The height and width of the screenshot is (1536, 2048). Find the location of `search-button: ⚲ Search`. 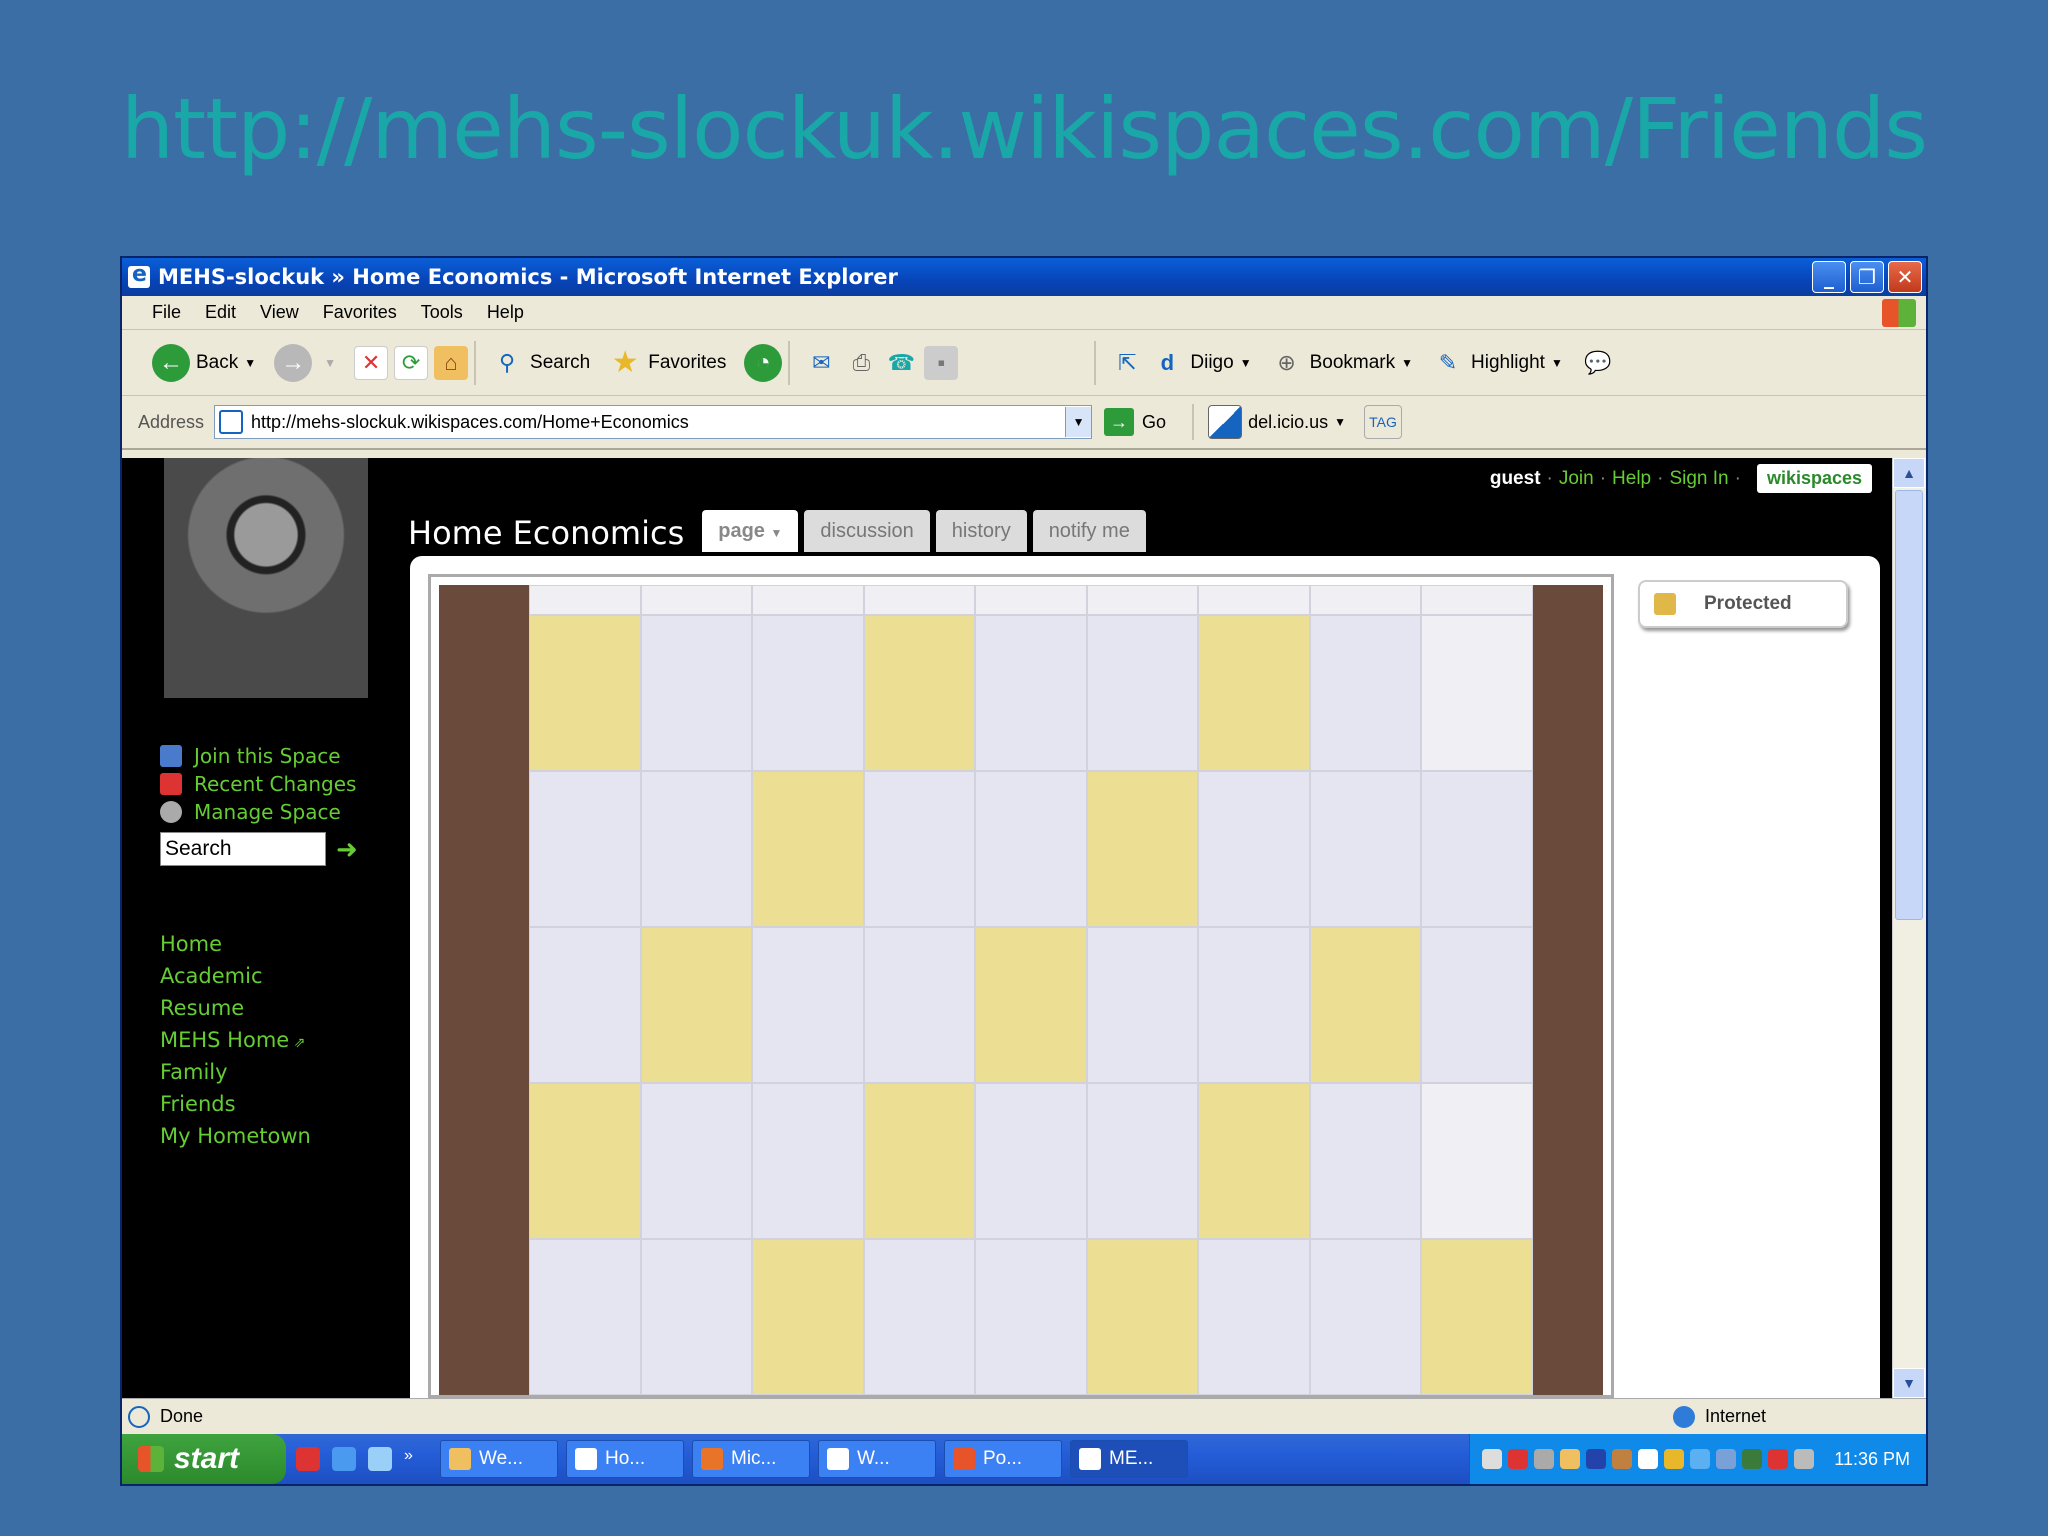

search-button: ⚲ Search is located at coordinates (540, 363).